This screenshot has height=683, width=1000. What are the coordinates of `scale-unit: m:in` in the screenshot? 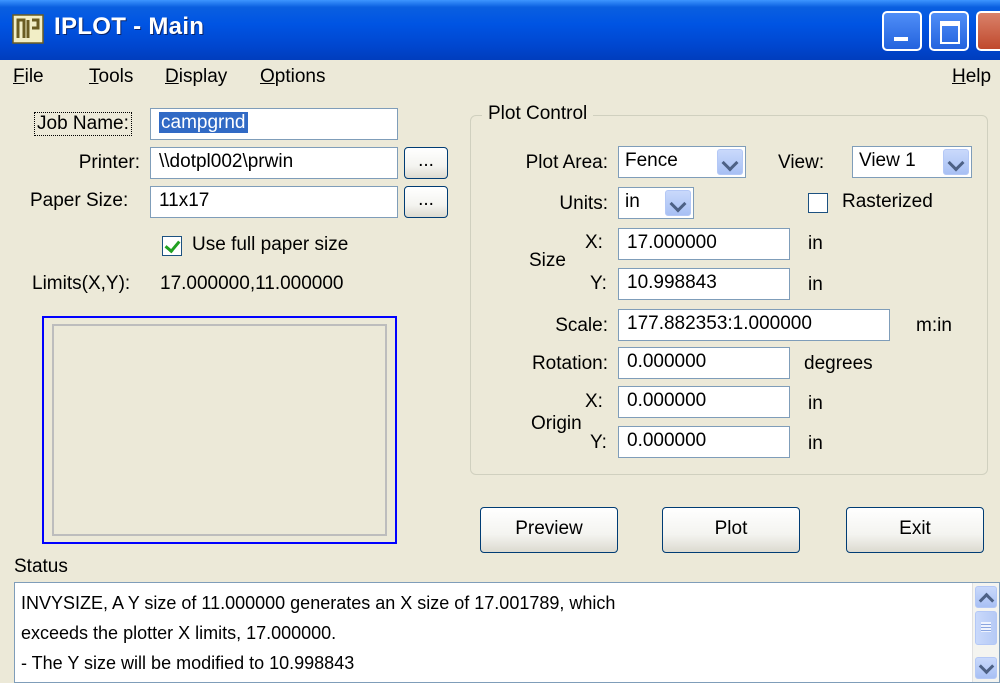 It's located at (934, 325).